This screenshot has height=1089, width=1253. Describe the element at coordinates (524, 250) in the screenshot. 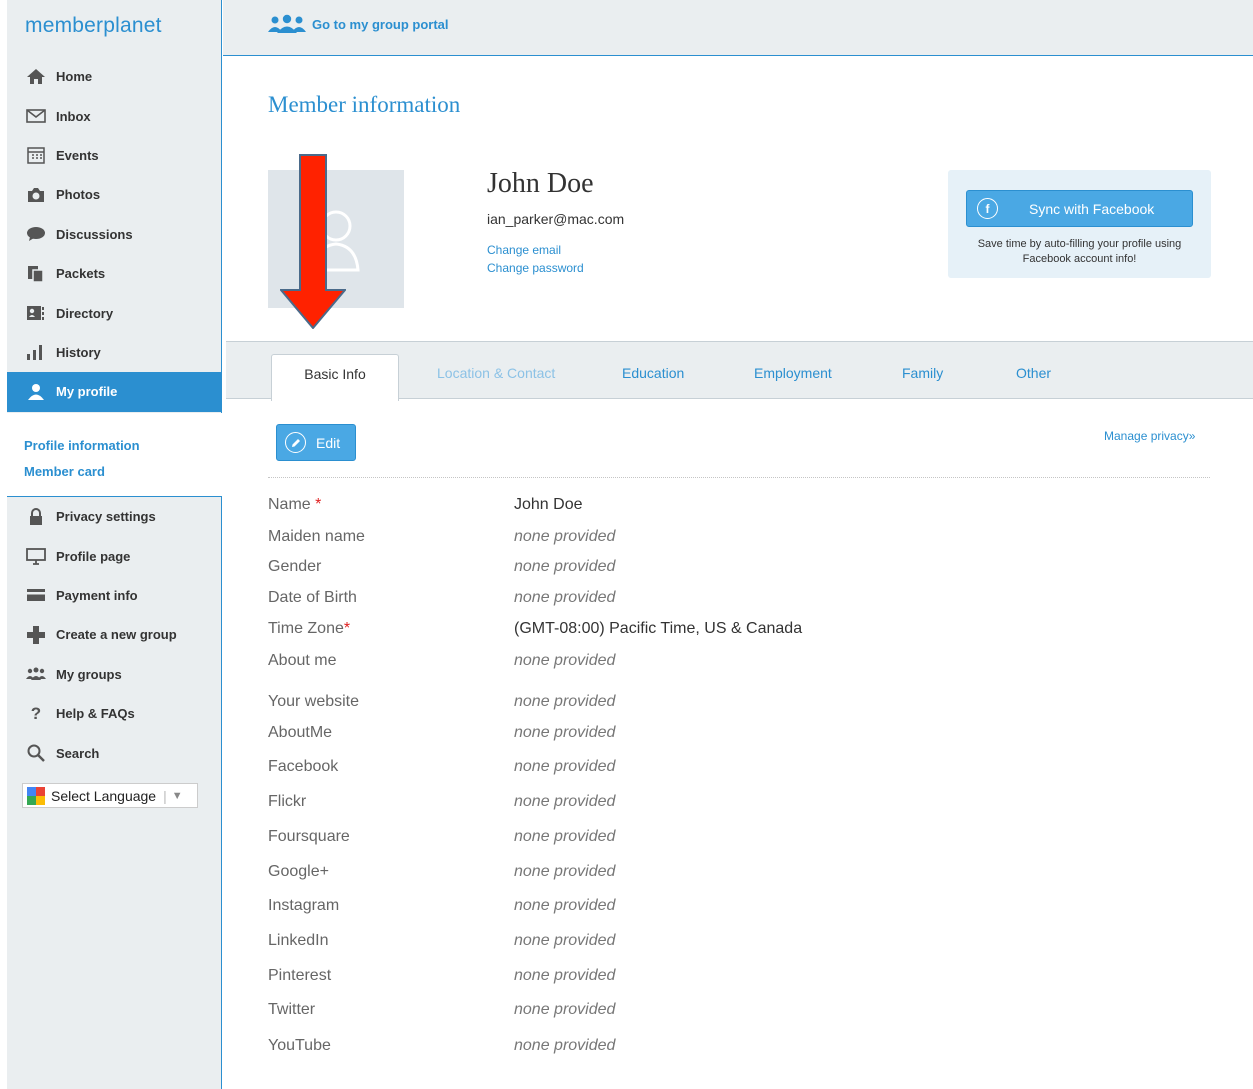

I see `change-email-link: Change email` at that location.